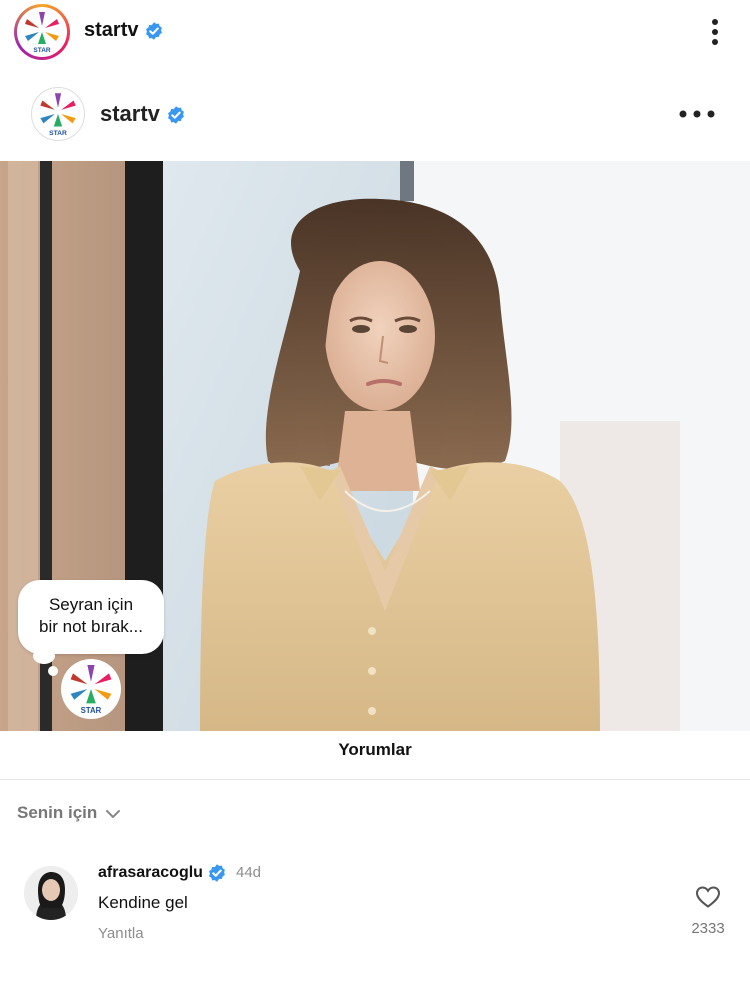 The height and width of the screenshot is (993, 750). I want to click on post-avatar, so click(58, 114).